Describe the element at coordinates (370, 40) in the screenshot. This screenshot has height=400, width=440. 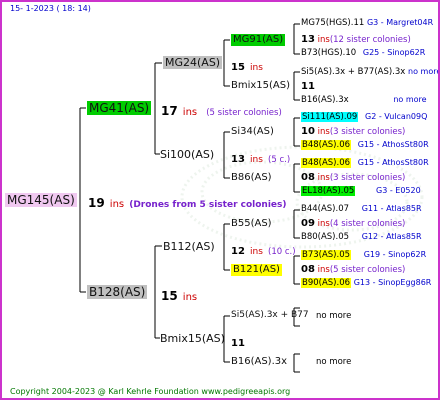
I see `g4-note-1: (12 sister colonies)` at that location.